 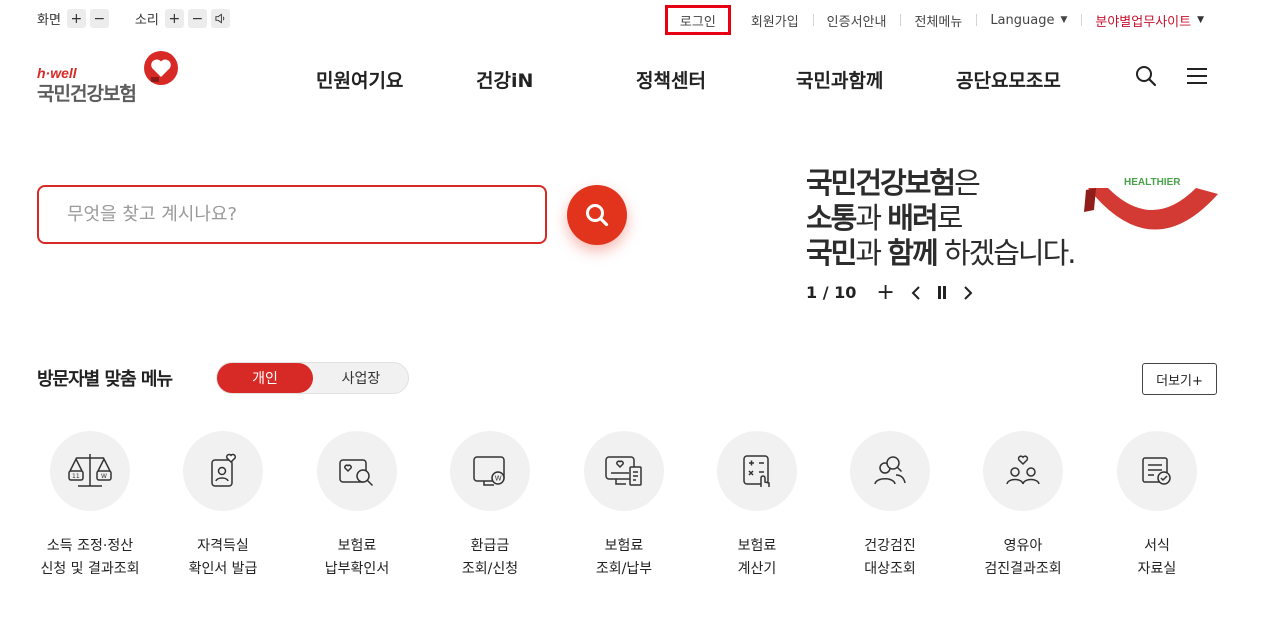 What do you see at coordinates (1152, 182) in the screenshot?
I see `healthier-text: HEALTHIER` at bounding box center [1152, 182].